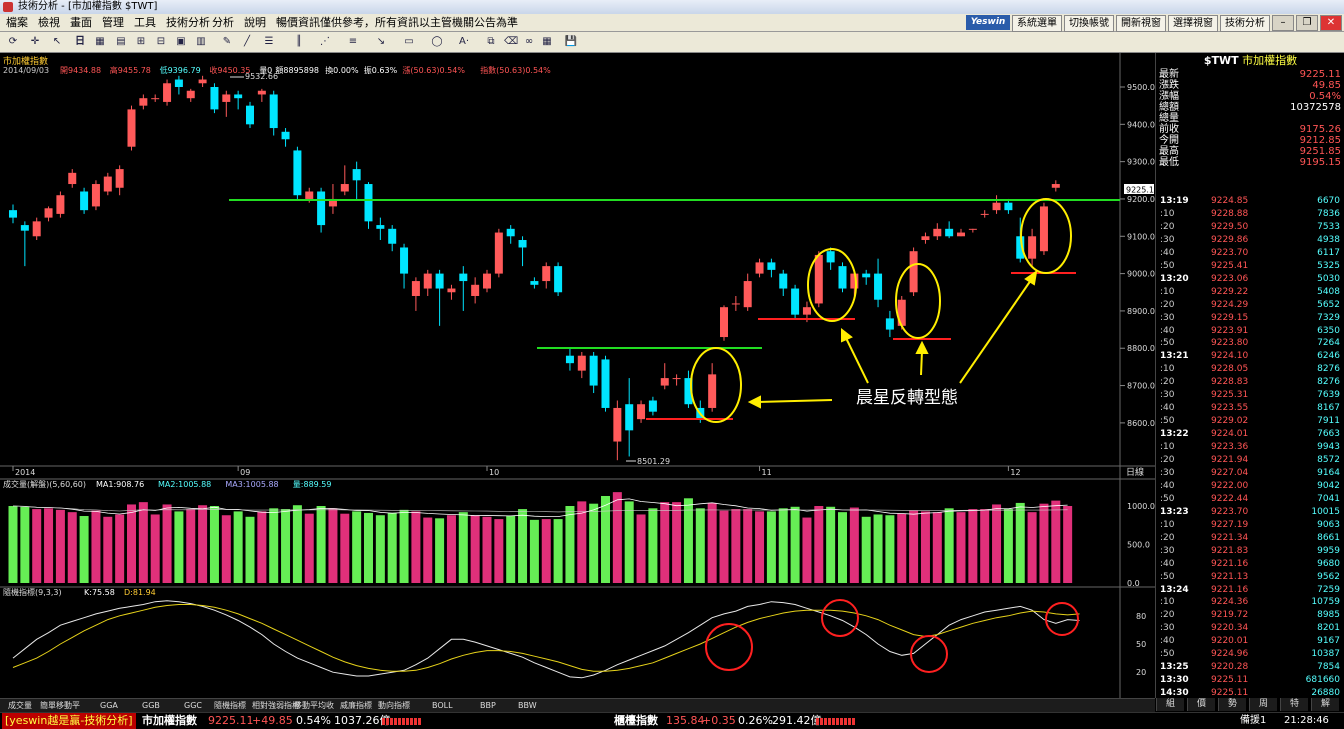  Describe the element at coordinates (81, 22) in the screenshot. I see `menu-screen: 畫面` at that location.